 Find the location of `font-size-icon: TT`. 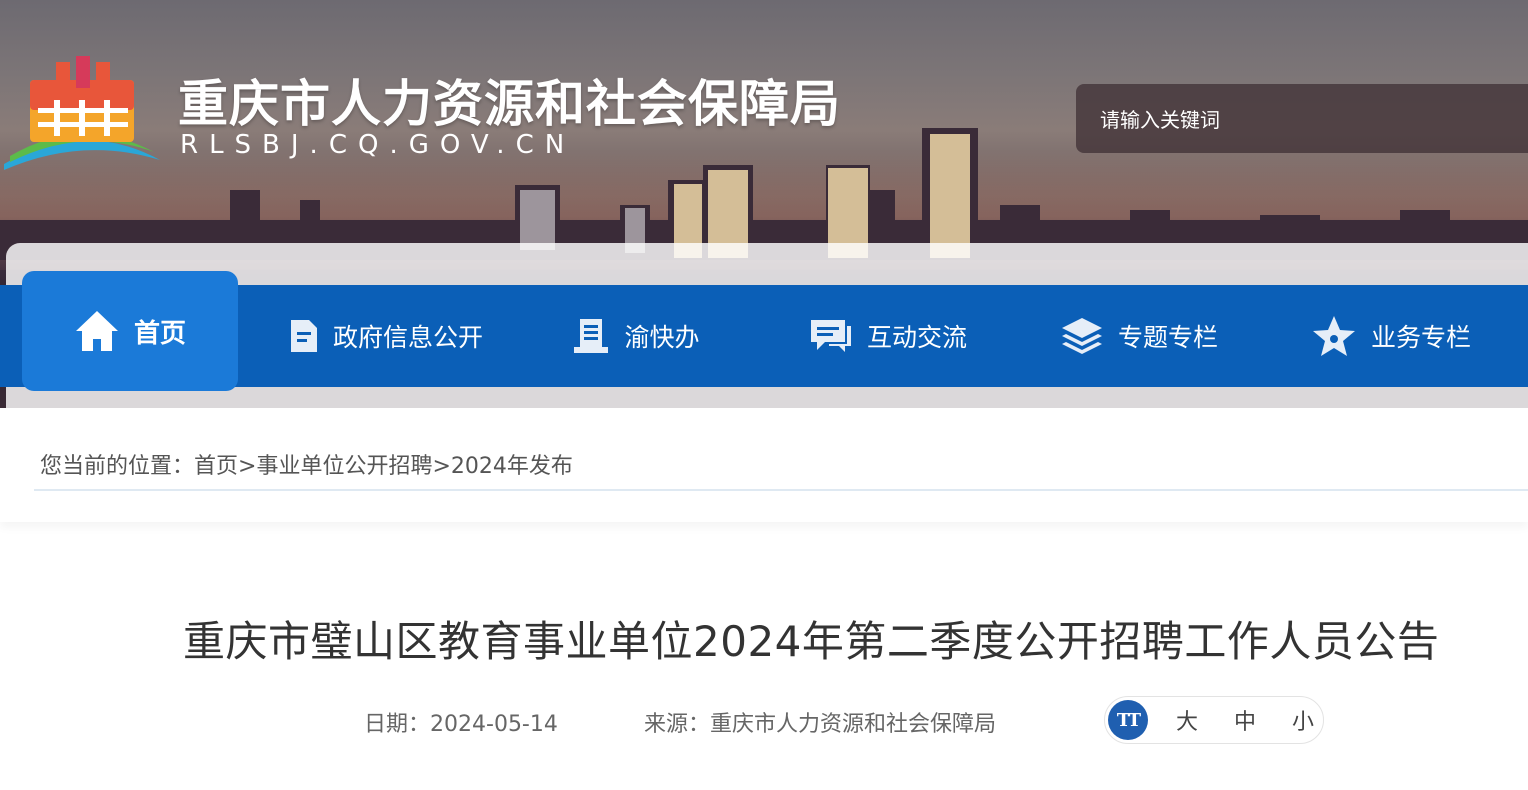

font-size-icon: TT is located at coordinates (1128, 720).